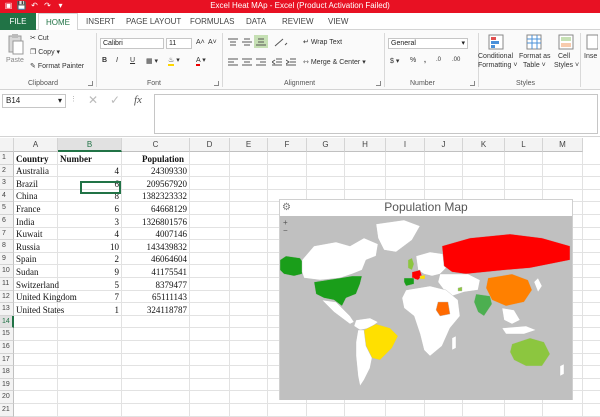 This screenshot has width=600, height=417. What do you see at coordinates (322, 42) in the screenshot?
I see `wrap-text-button: ↵ Wrap Text` at bounding box center [322, 42].